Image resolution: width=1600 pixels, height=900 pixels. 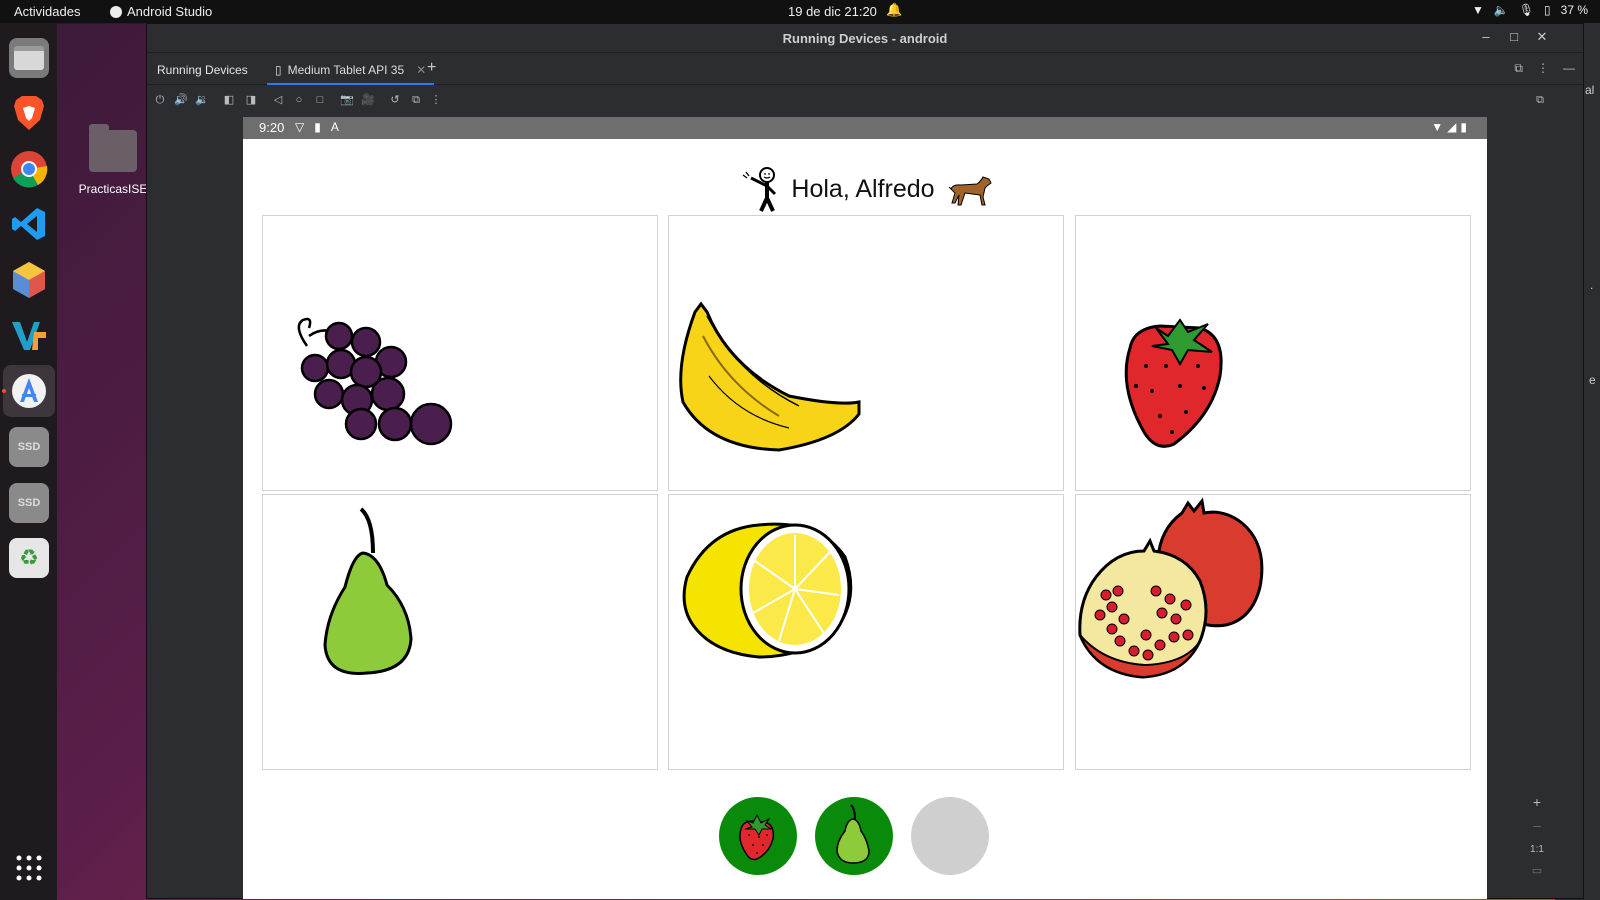 I want to click on battery-percent: 37 %, so click(x=1574, y=10).